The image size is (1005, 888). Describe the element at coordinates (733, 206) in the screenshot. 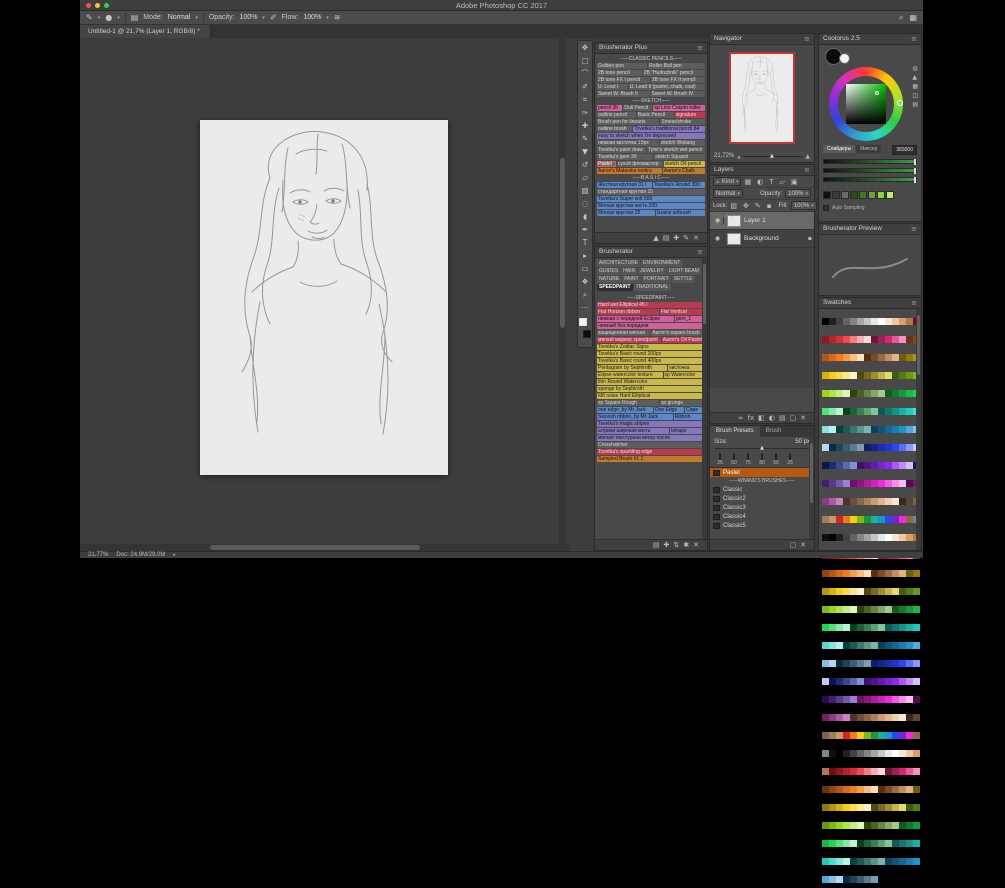

I see `lock-transparency-icon: ▨` at that location.